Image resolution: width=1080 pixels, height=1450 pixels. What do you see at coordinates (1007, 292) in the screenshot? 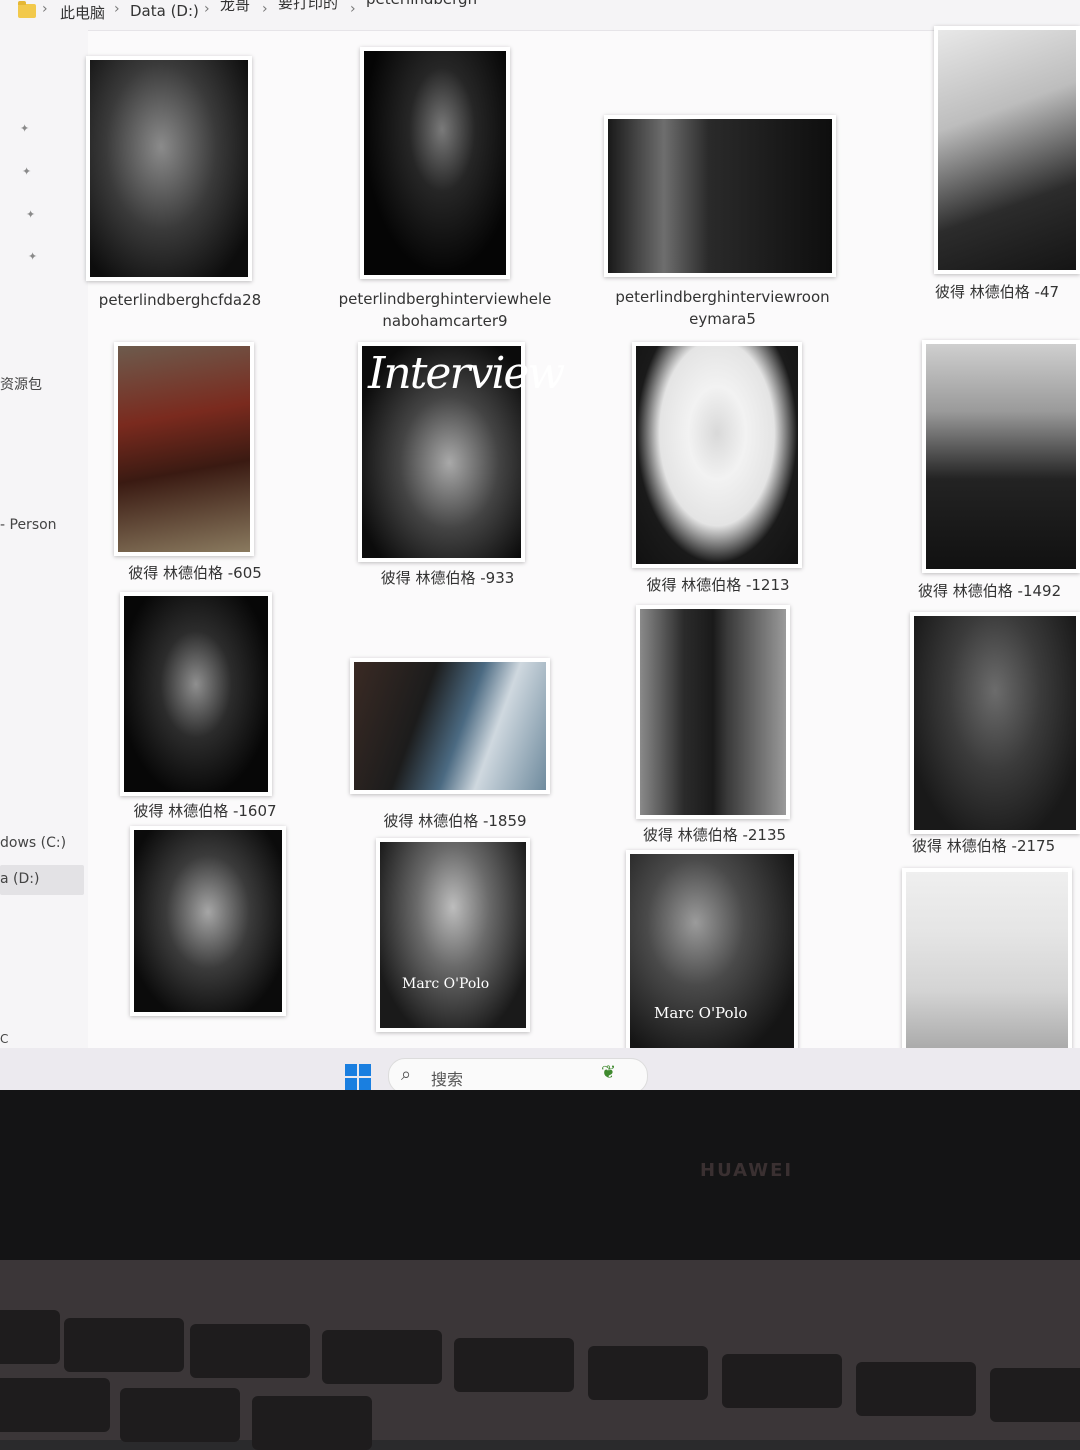
I see `file-name: 彼得 林德伯格 -47` at bounding box center [1007, 292].